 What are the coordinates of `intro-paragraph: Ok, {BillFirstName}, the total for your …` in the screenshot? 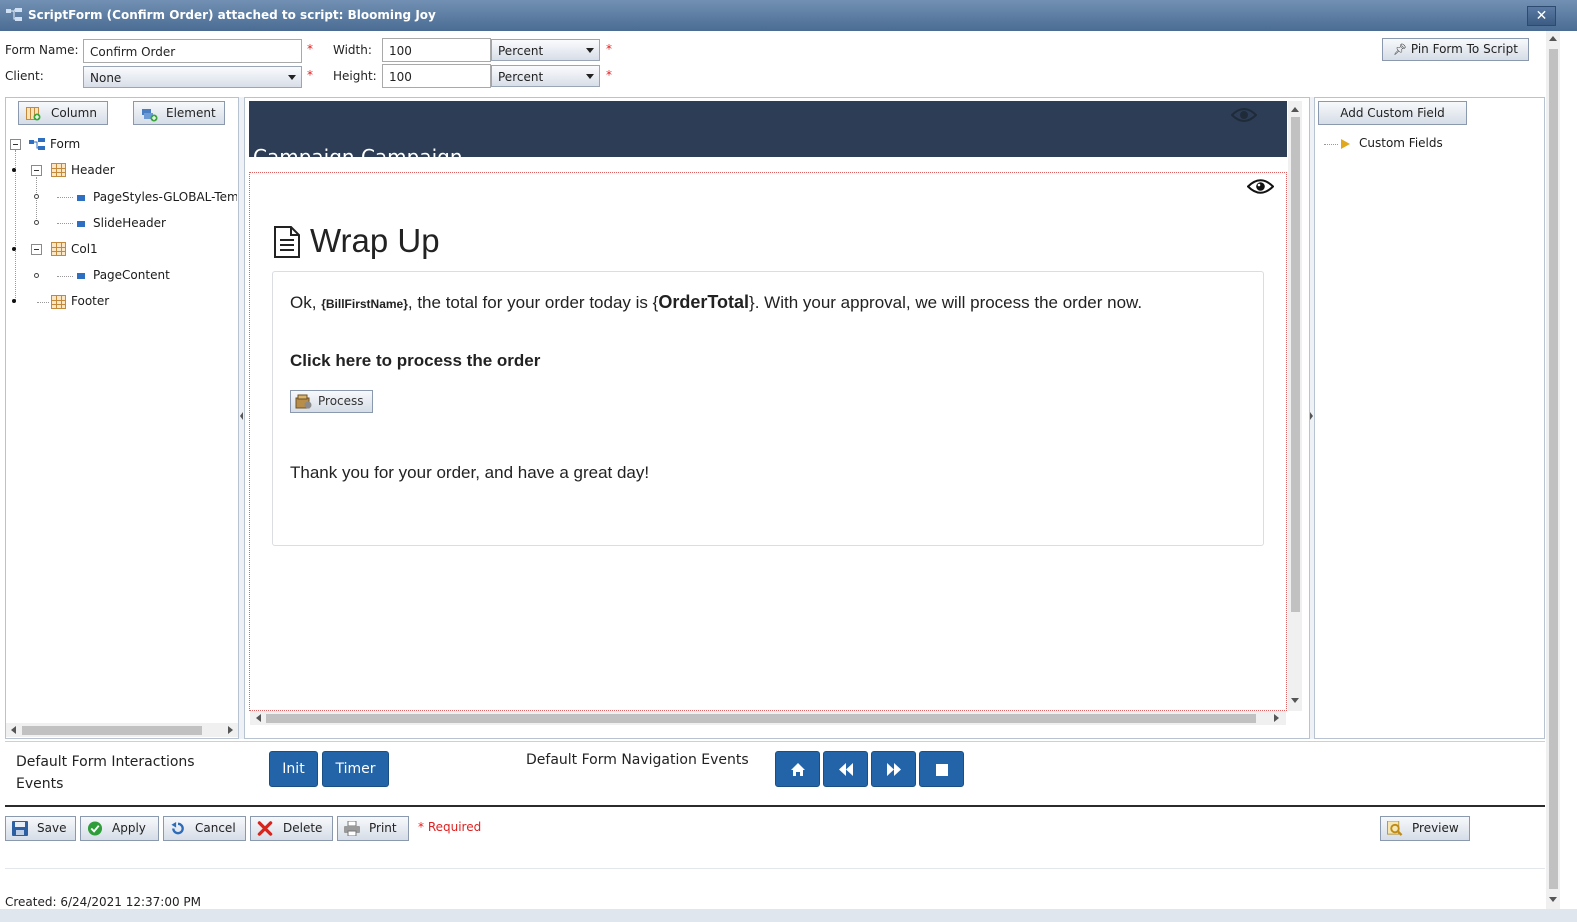 It's located at (716, 302).